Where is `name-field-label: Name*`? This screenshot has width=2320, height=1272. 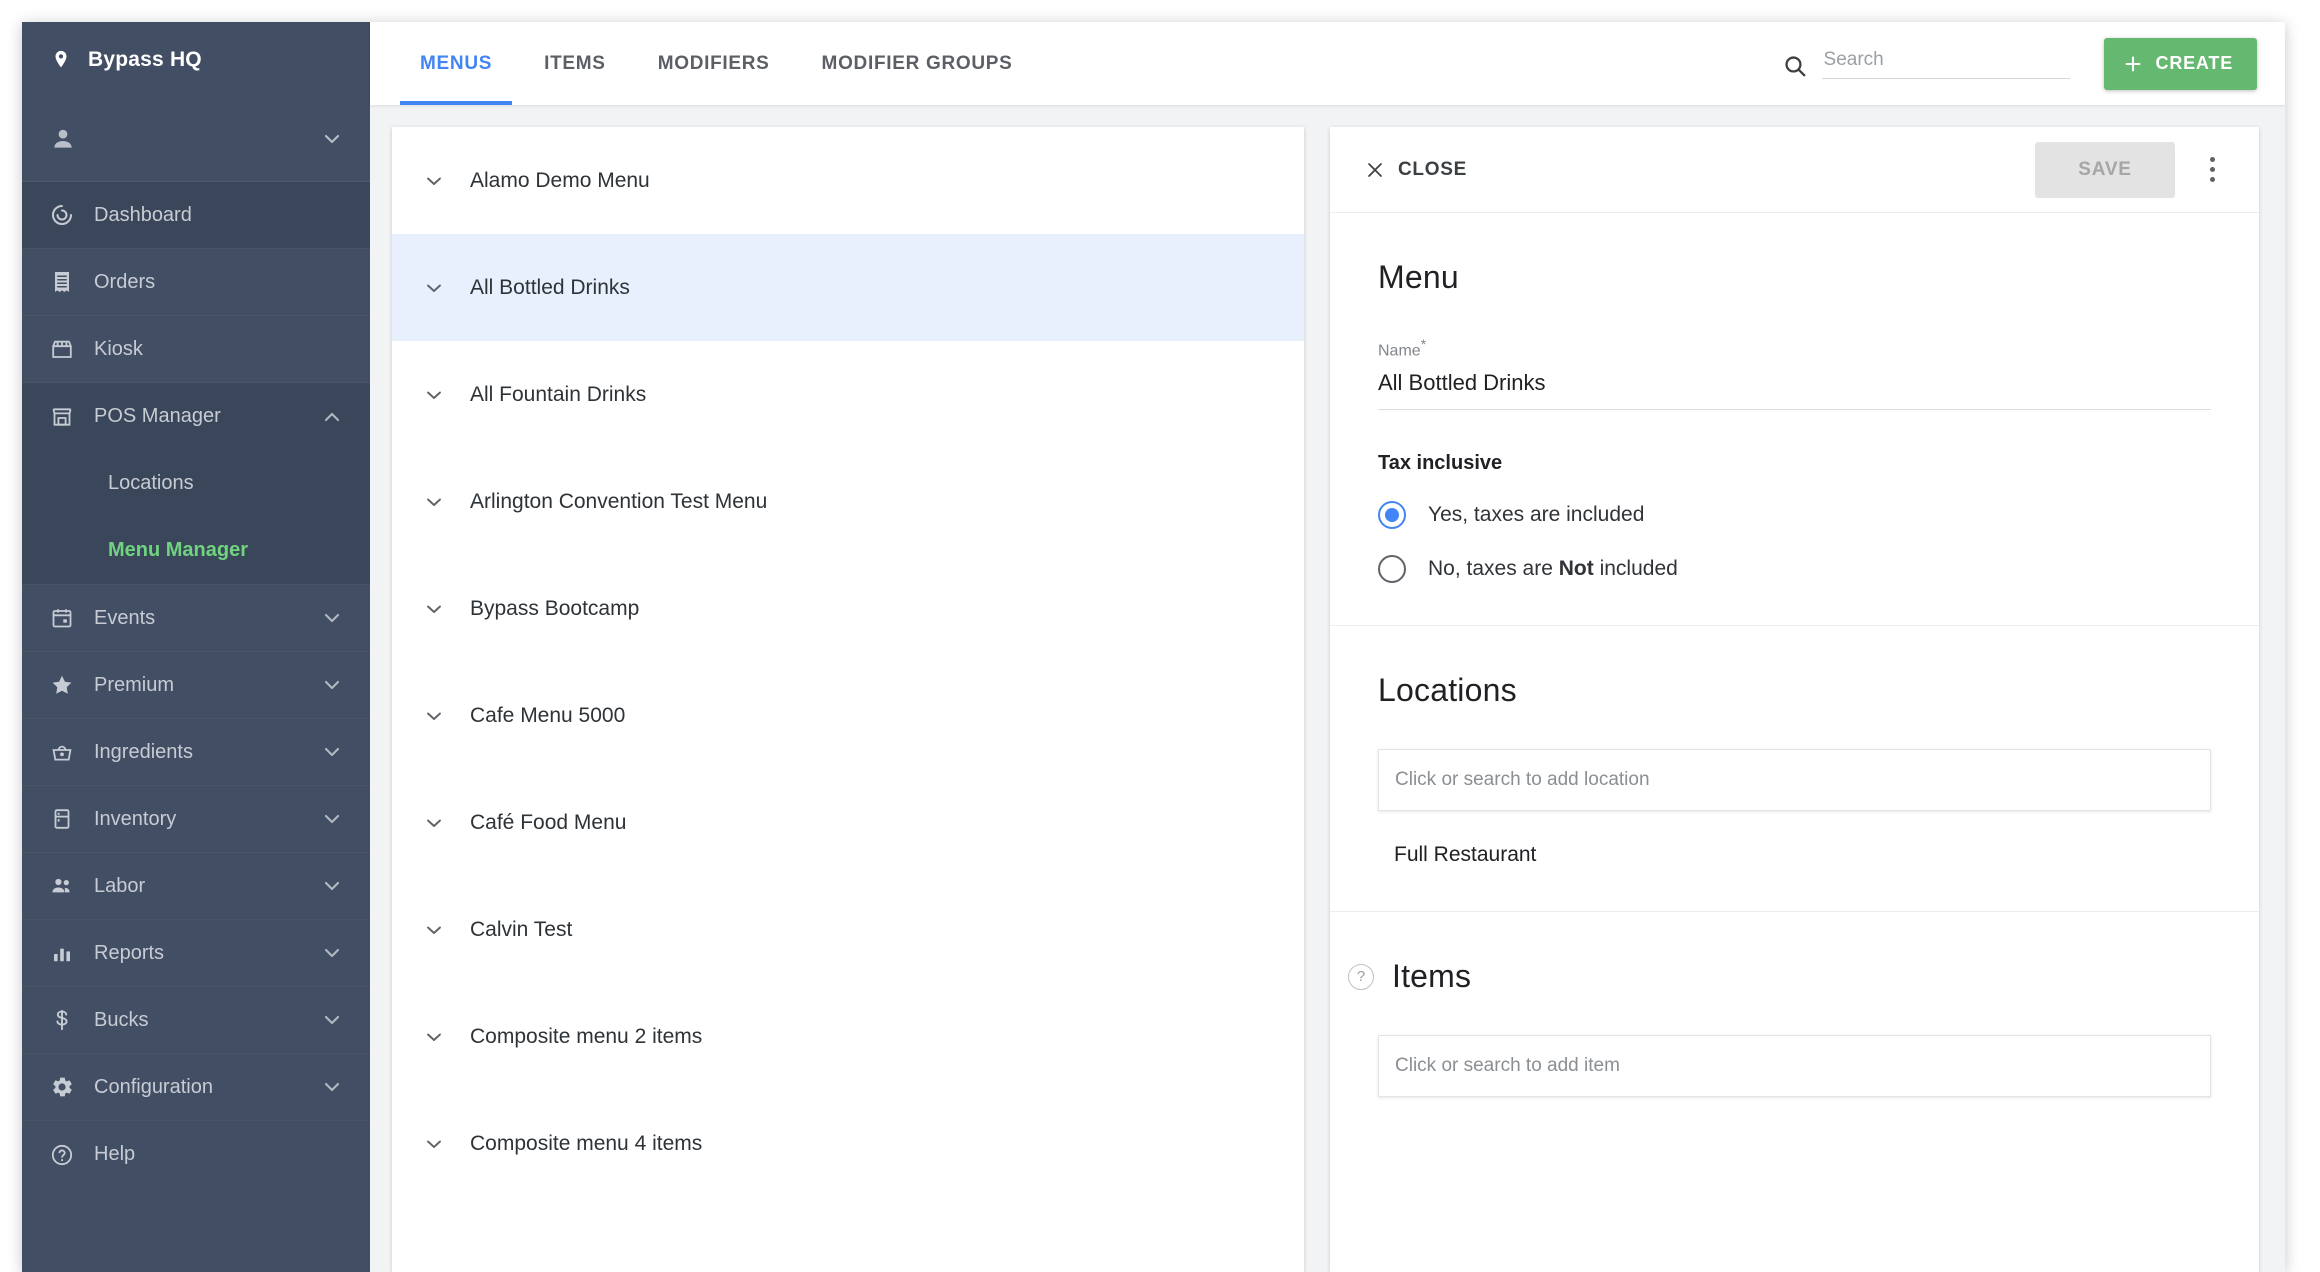 name-field-label: Name* is located at coordinates (1794, 348).